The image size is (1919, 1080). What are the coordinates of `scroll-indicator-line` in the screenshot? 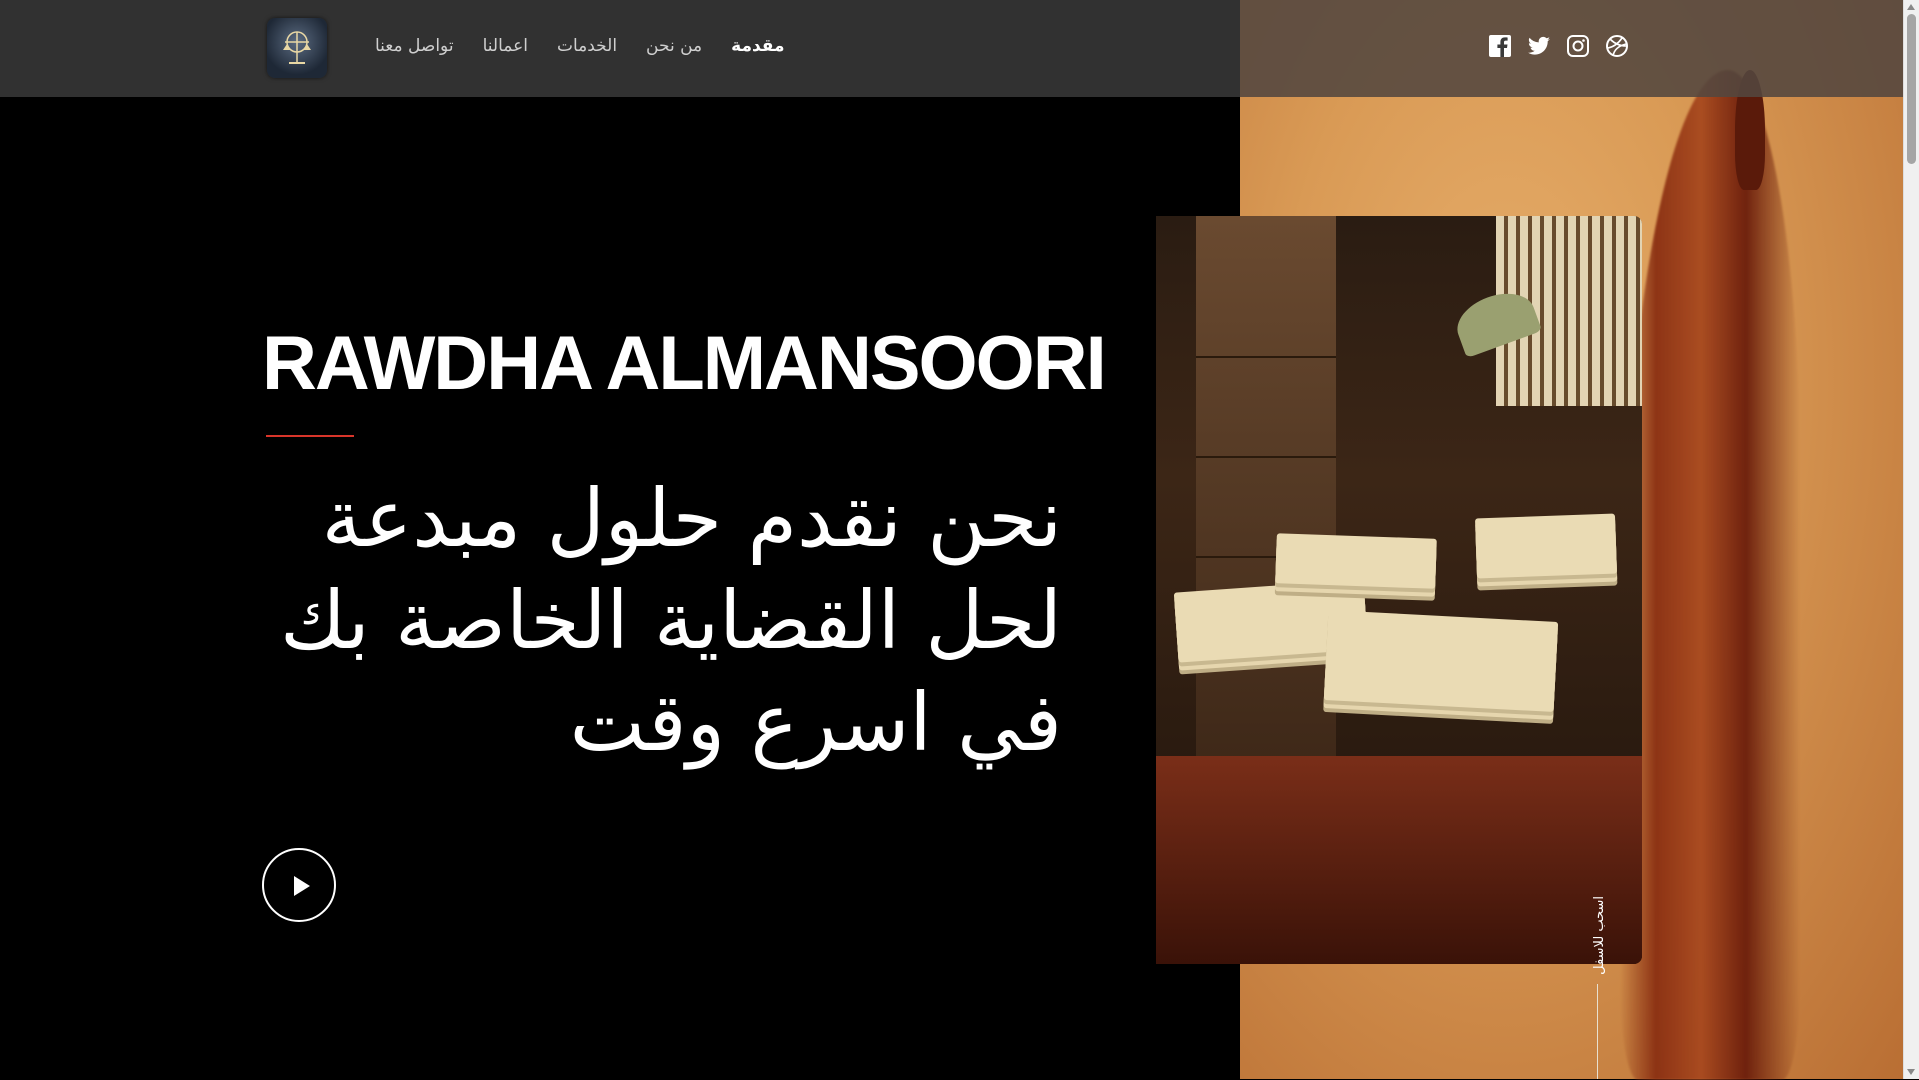 It's located at (1597, 1031).